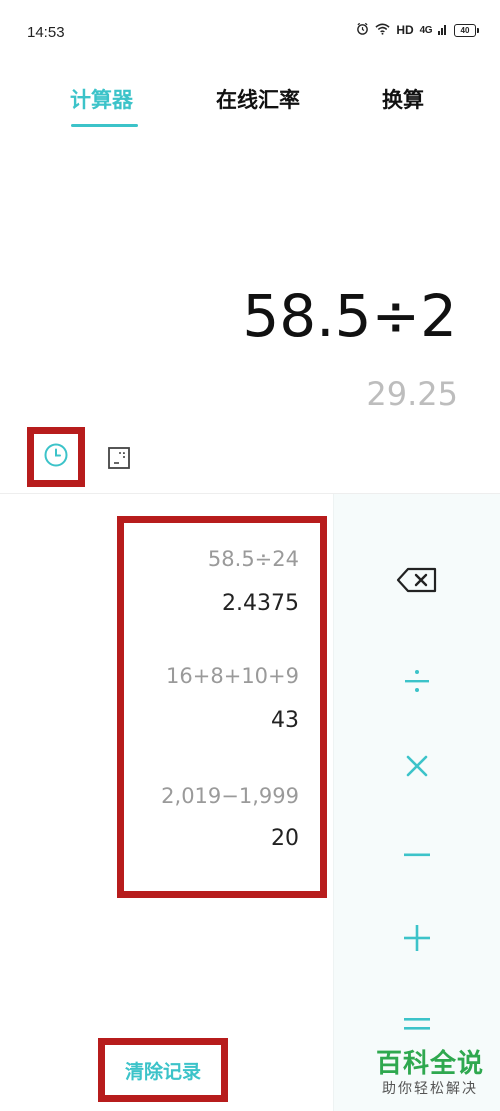  I want to click on backspace-icon, so click(417, 582).